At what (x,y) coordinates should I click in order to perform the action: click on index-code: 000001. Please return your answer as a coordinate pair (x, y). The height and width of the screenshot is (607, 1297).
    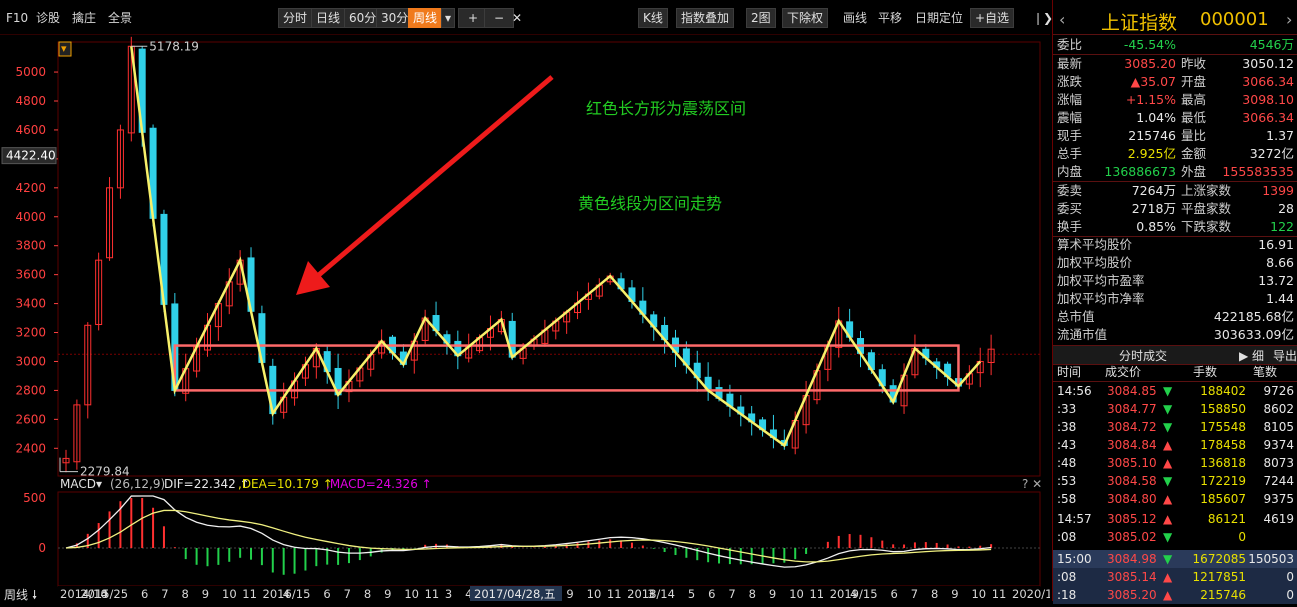
    Looking at the image, I should click on (1234, 19).